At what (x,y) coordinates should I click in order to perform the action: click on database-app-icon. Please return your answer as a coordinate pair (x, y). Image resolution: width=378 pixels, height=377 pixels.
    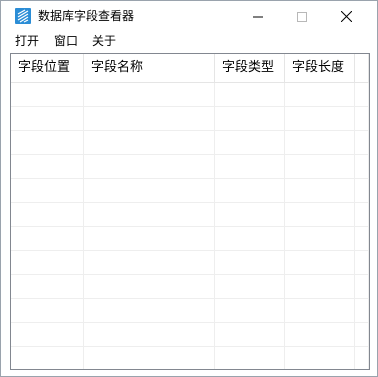
    Looking at the image, I should click on (23, 16).